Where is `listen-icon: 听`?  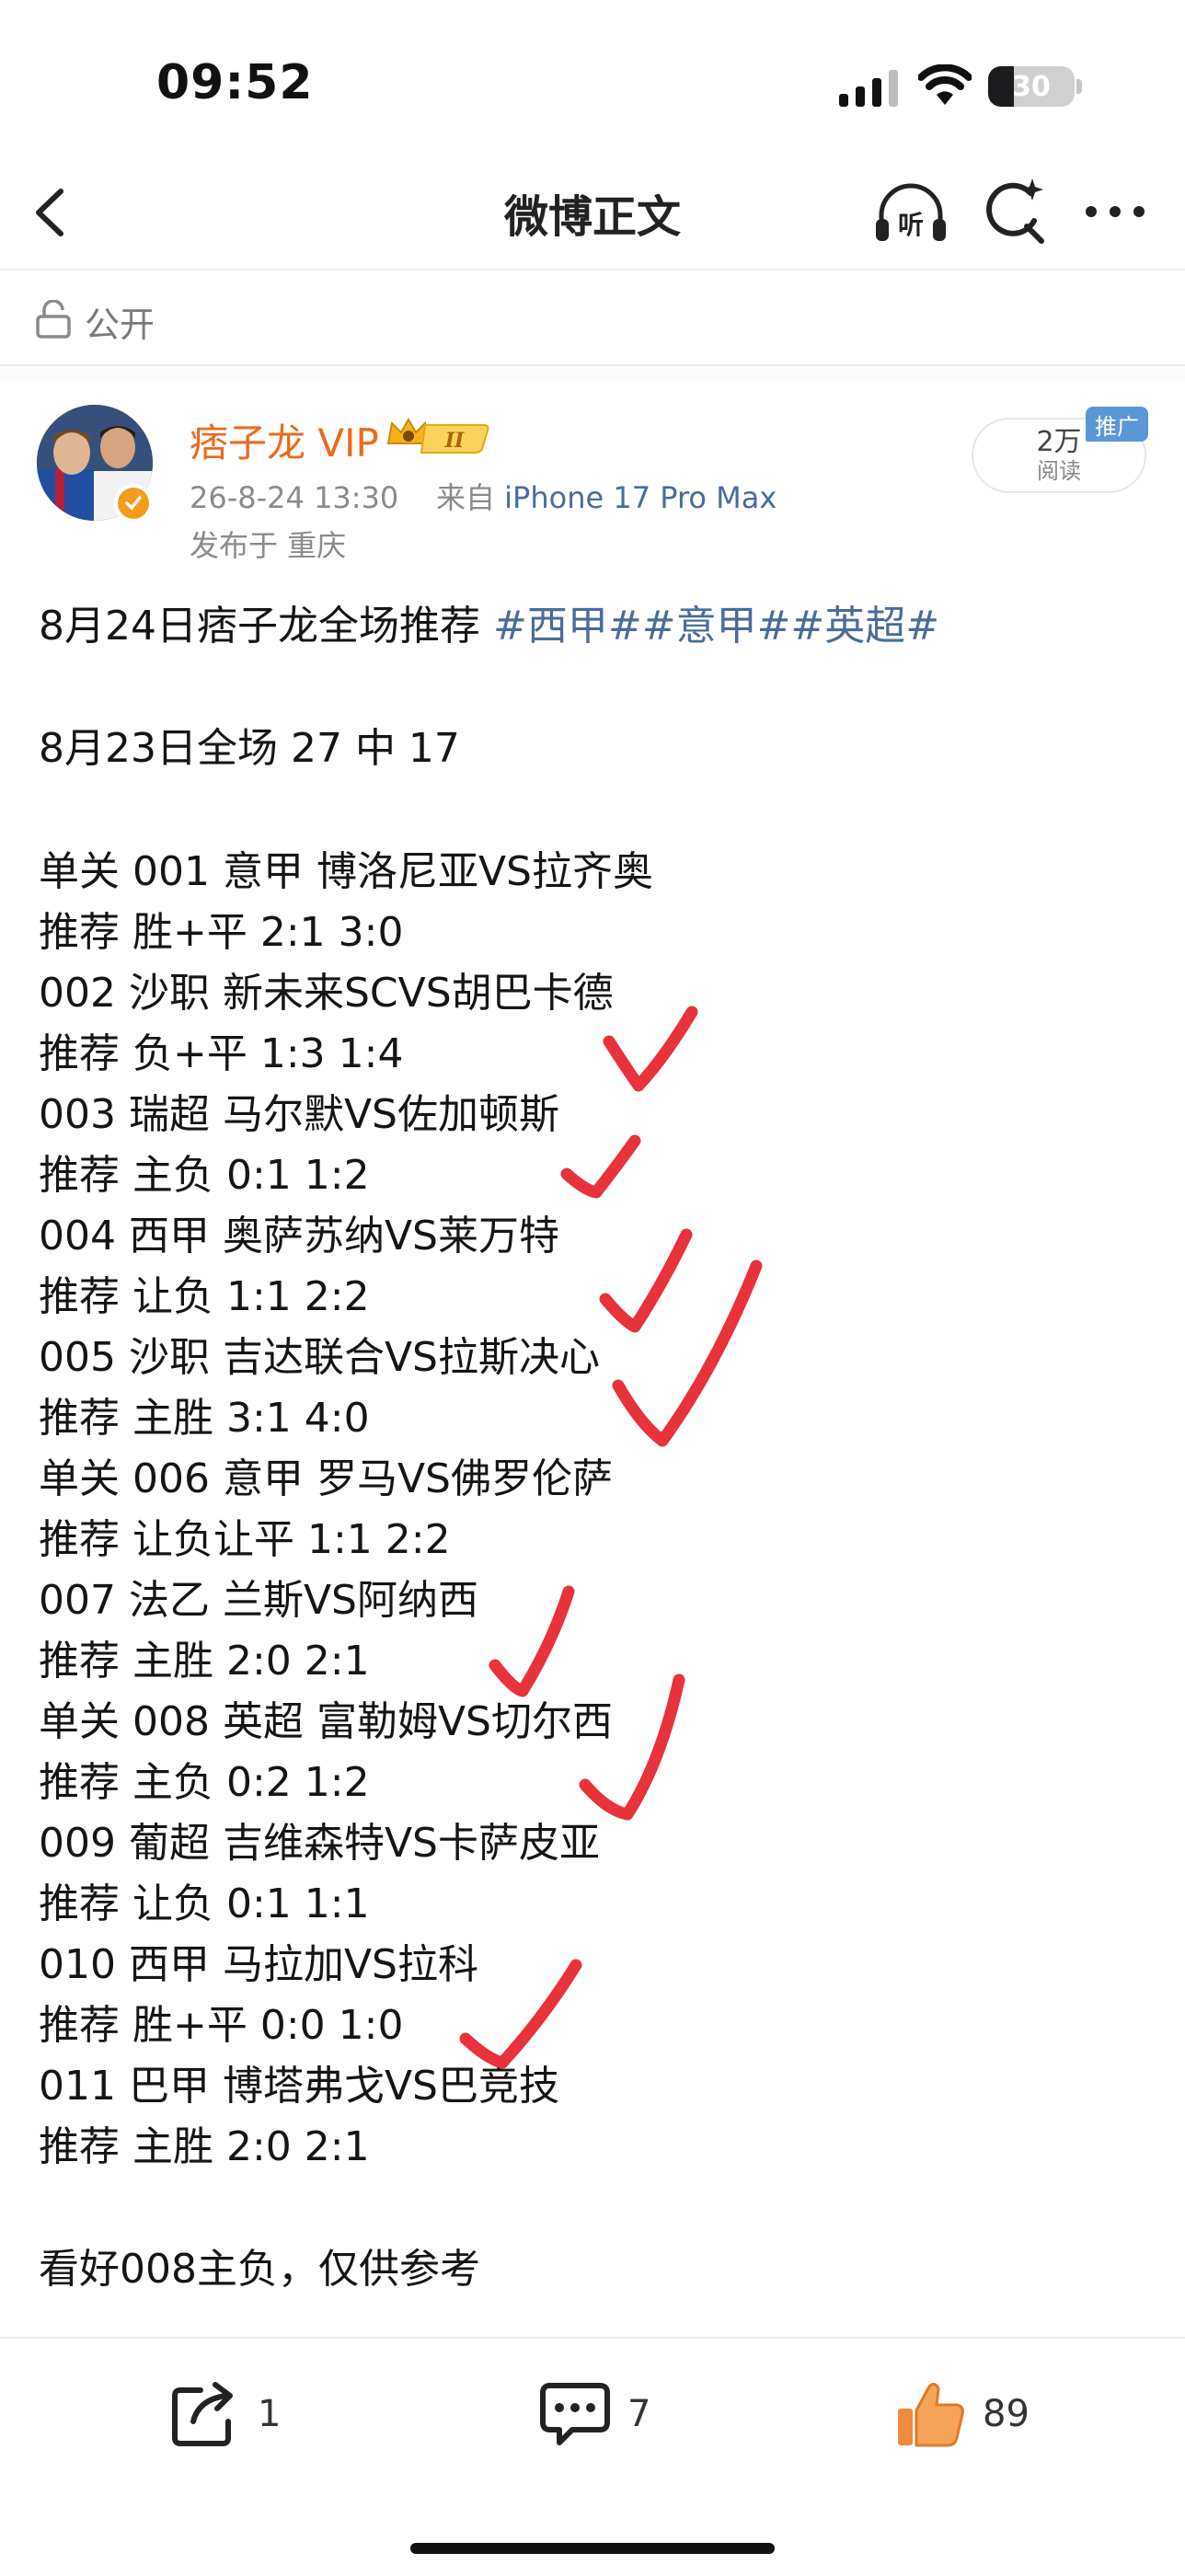 listen-icon: 听 is located at coordinates (910, 213).